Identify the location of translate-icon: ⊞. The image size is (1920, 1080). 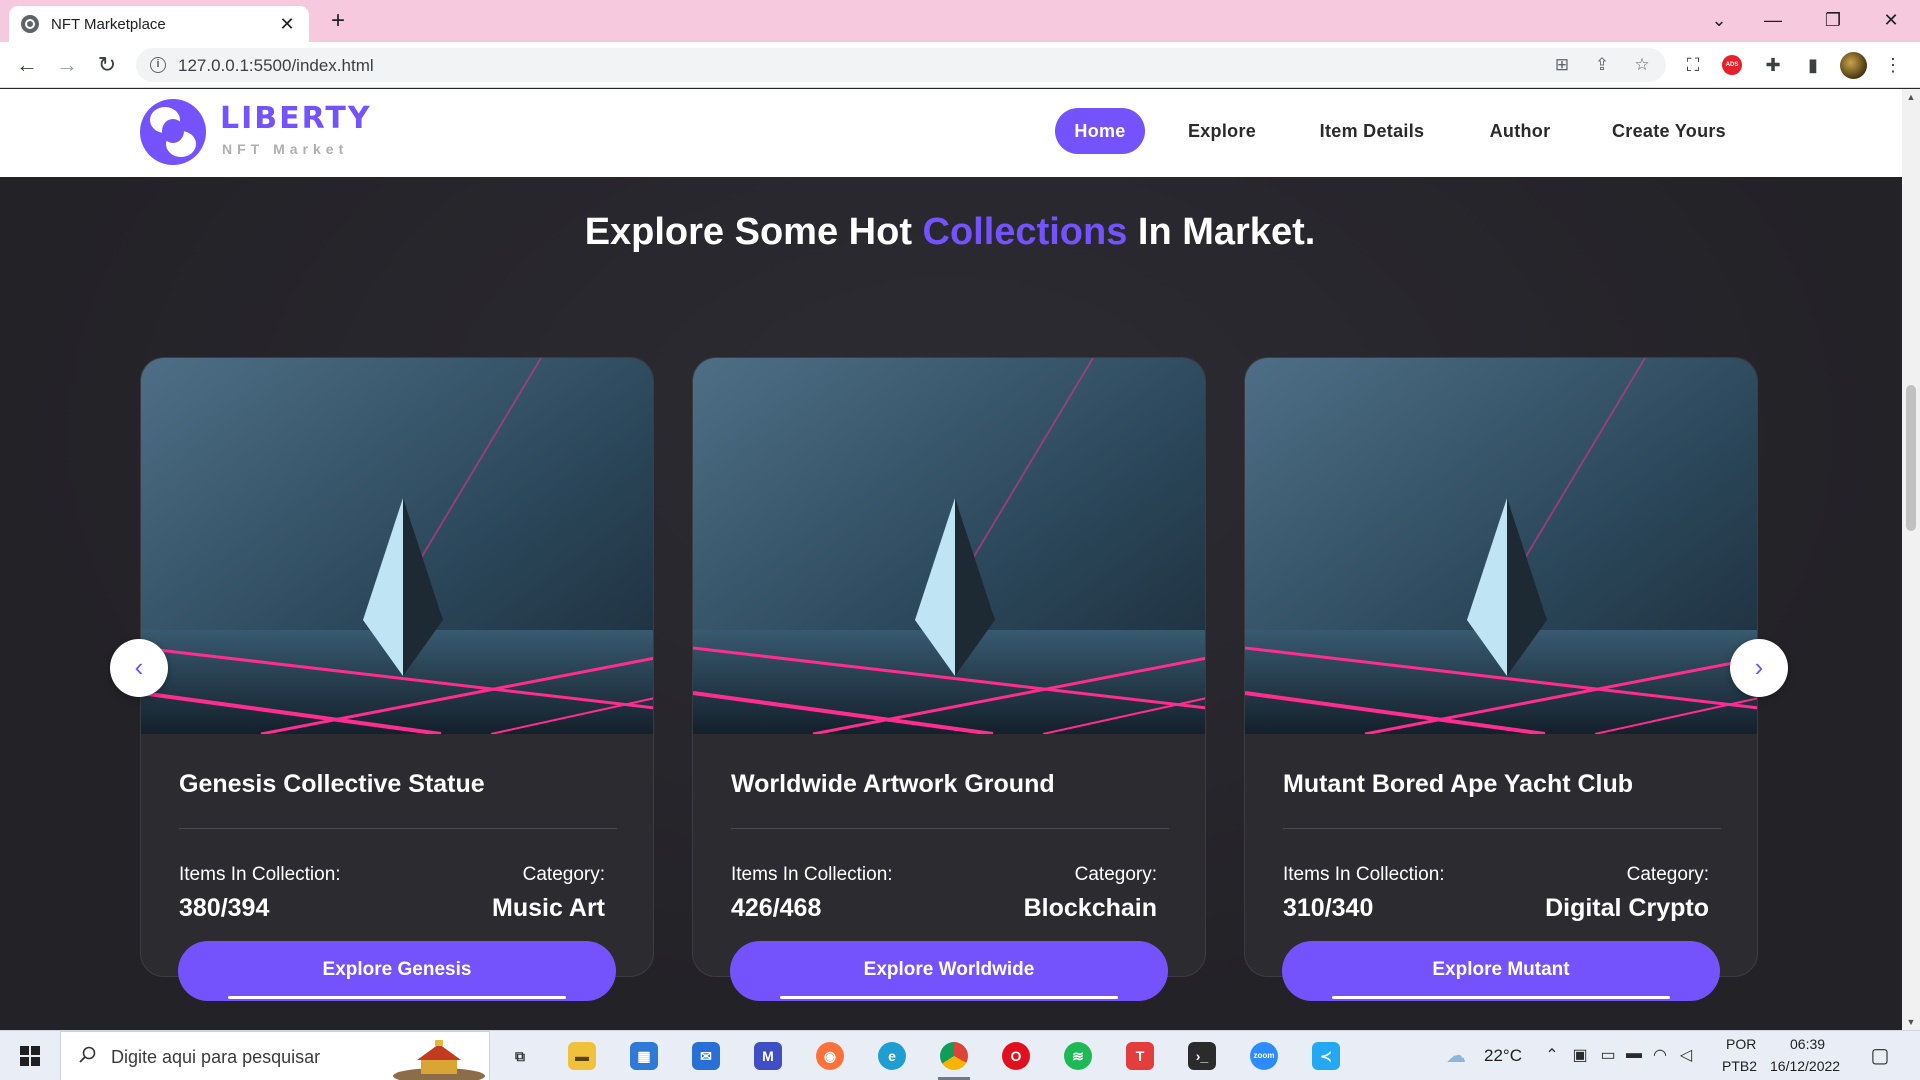
(1562, 65).